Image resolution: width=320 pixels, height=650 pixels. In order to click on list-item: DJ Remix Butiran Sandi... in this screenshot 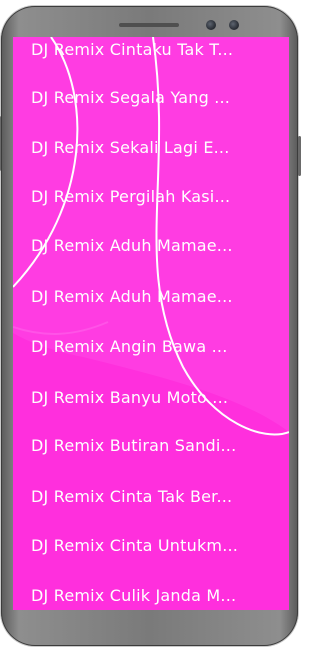, I will do `click(151, 445)`.